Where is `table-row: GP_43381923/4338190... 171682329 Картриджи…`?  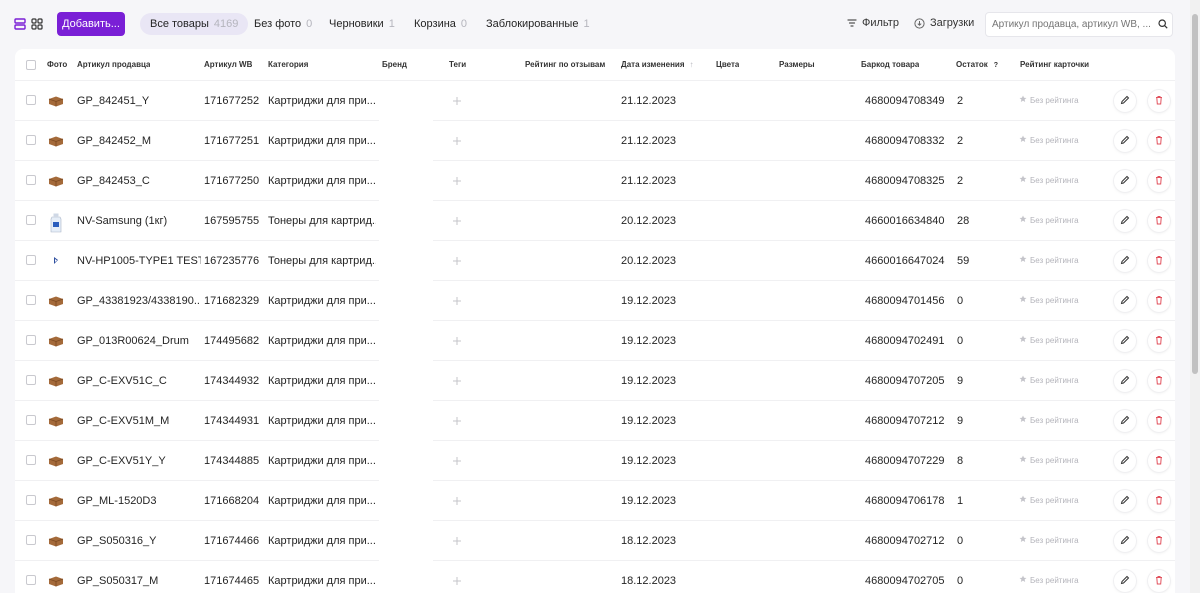
table-row: GP_43381923/4338190... 171682329 Картриджи… is located at coordinates (595, 301).